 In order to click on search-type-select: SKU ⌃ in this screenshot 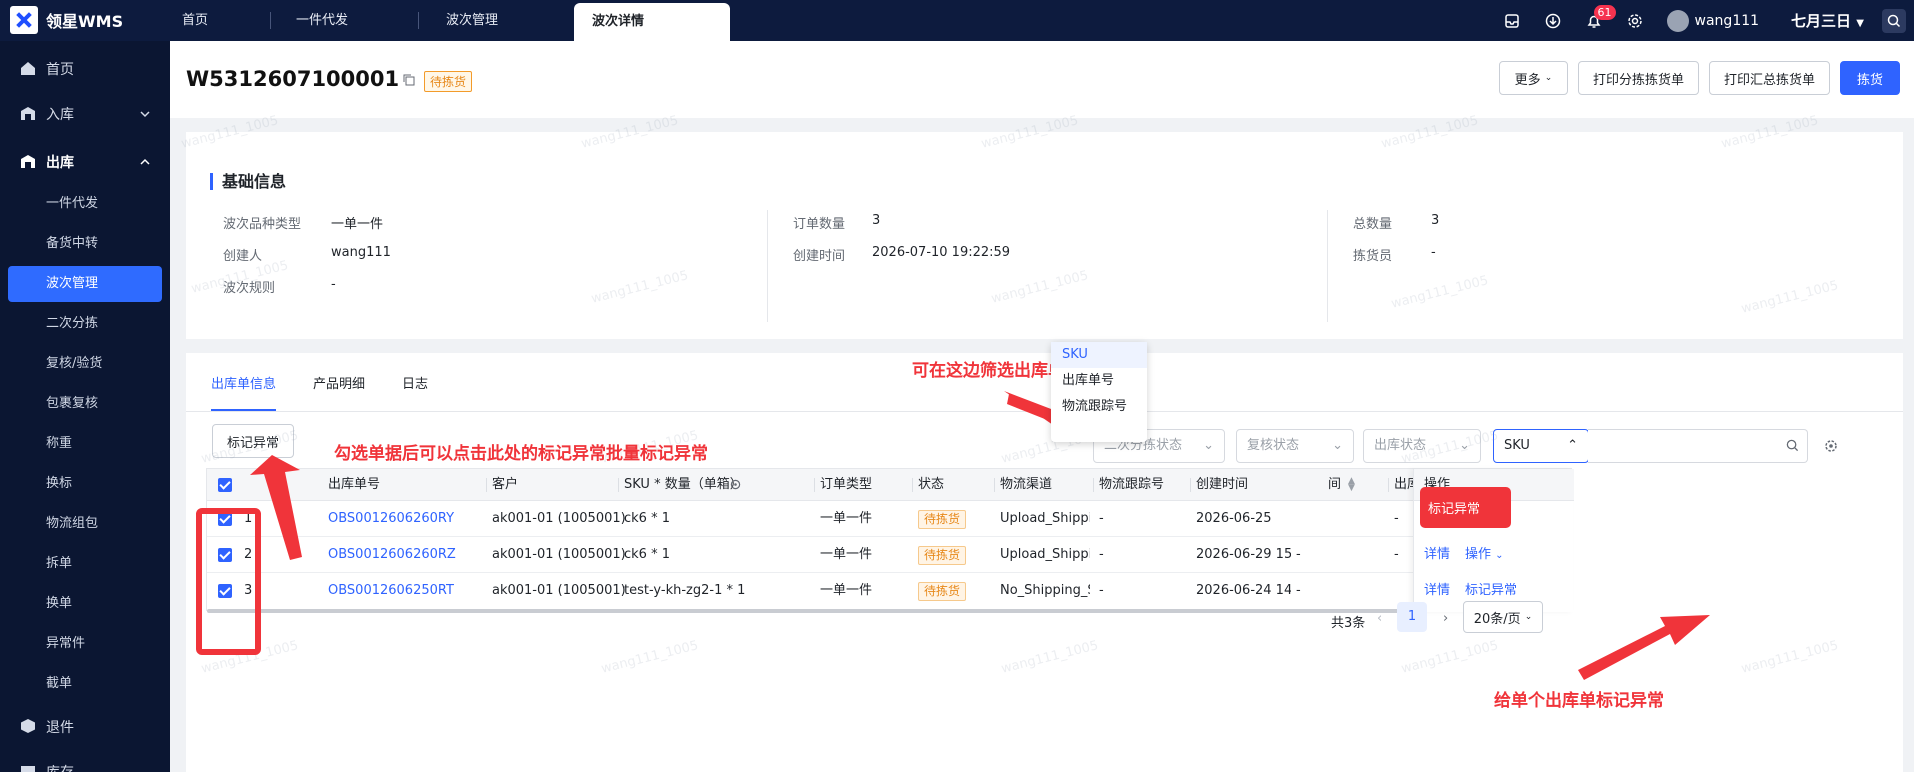, I will do `click(1541, 446)`.